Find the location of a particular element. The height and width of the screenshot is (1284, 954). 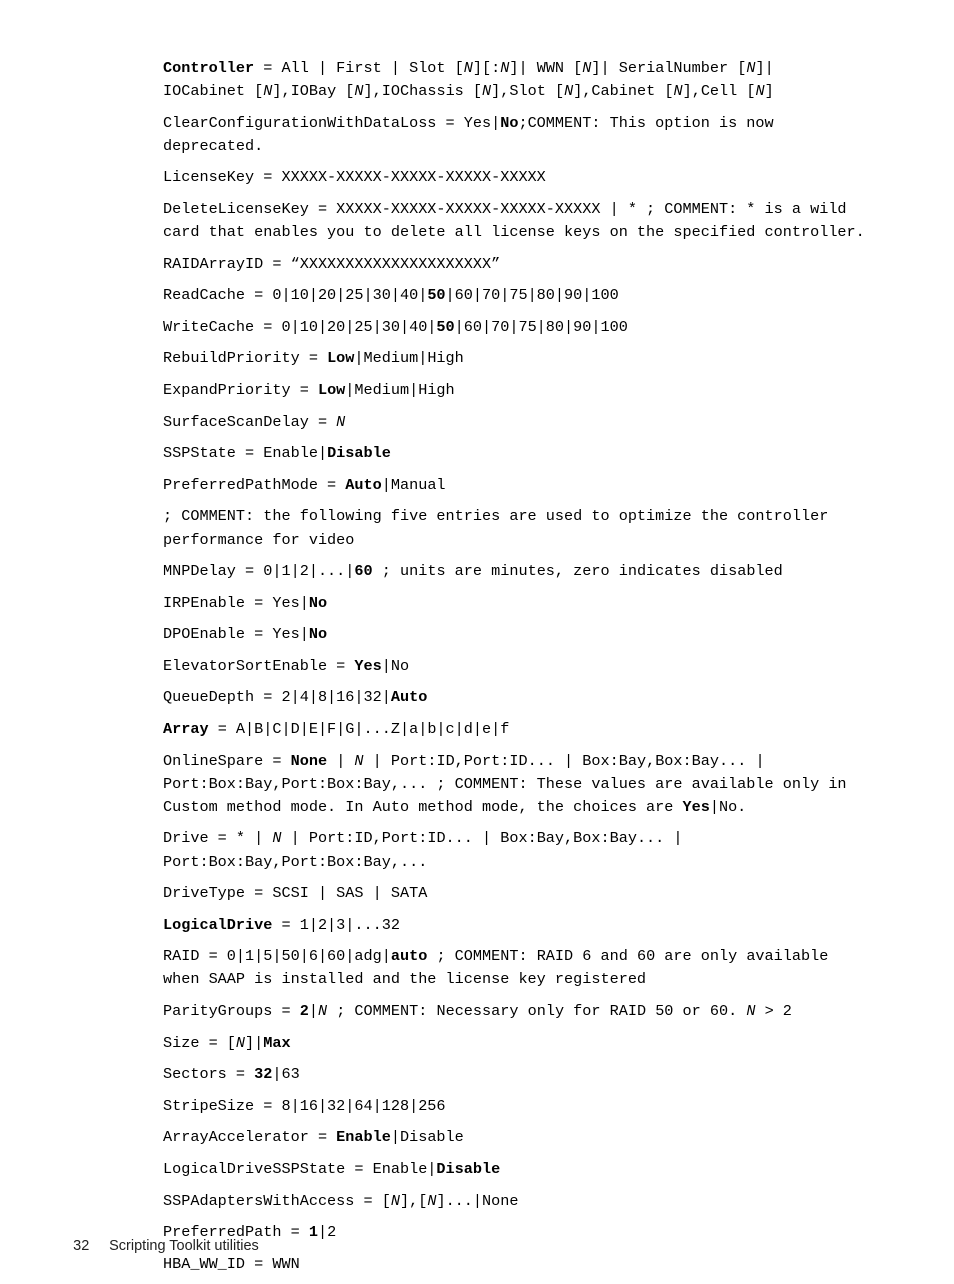

config-entry-elevator-sort-enable: ElevatorSortEnable = Yes|No is located at coordinates (286, 665).